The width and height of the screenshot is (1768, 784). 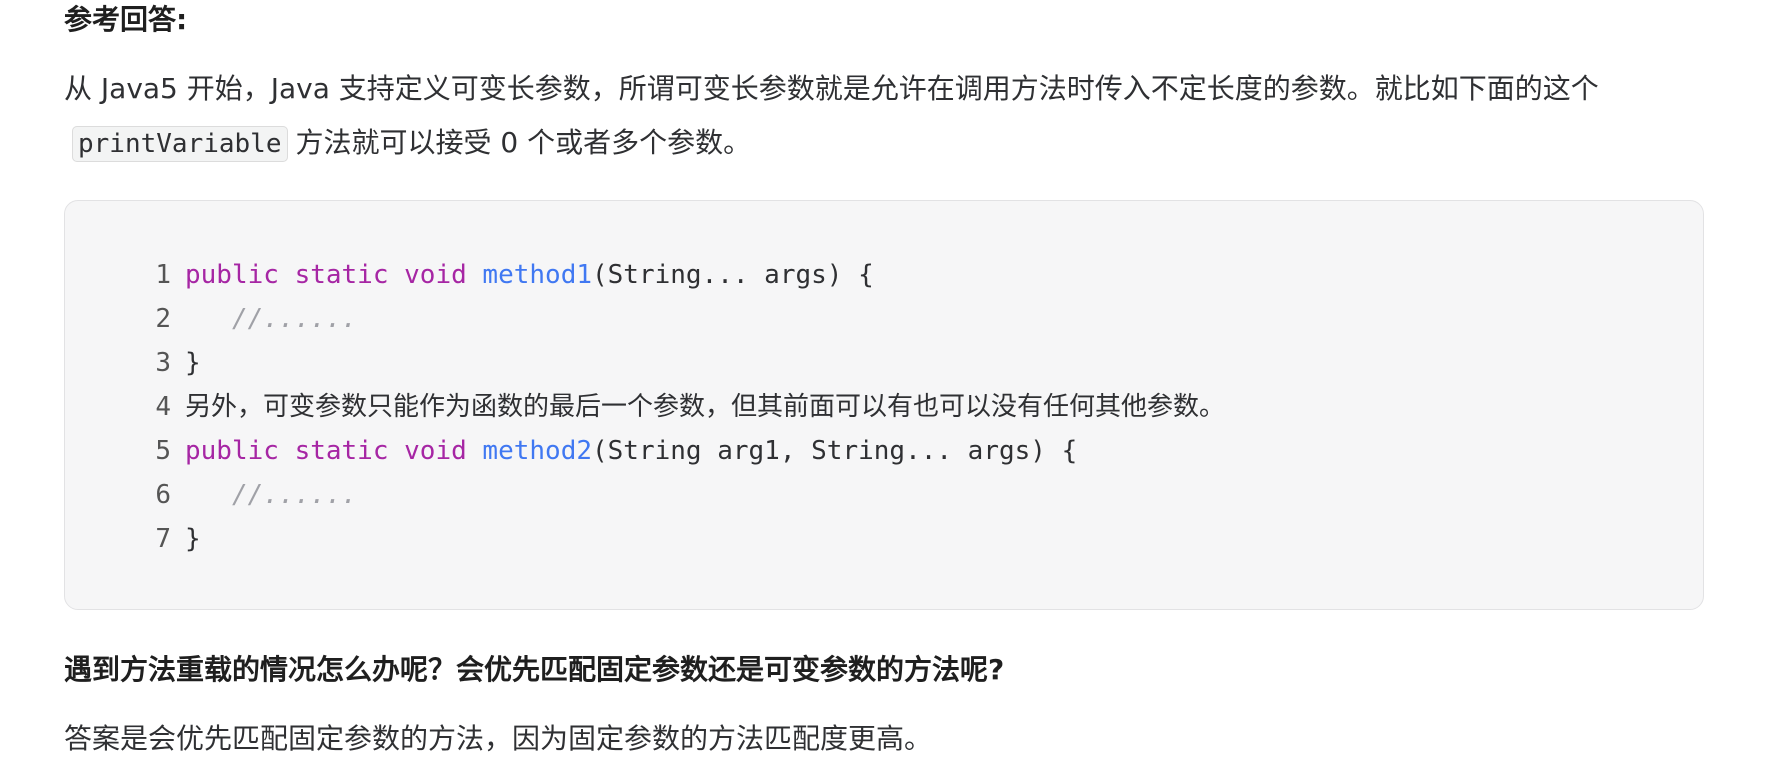 What do you see at coordinates (163, 495) in the screenshot?
I see `line-number: 6` at bounding box center [163, 495].